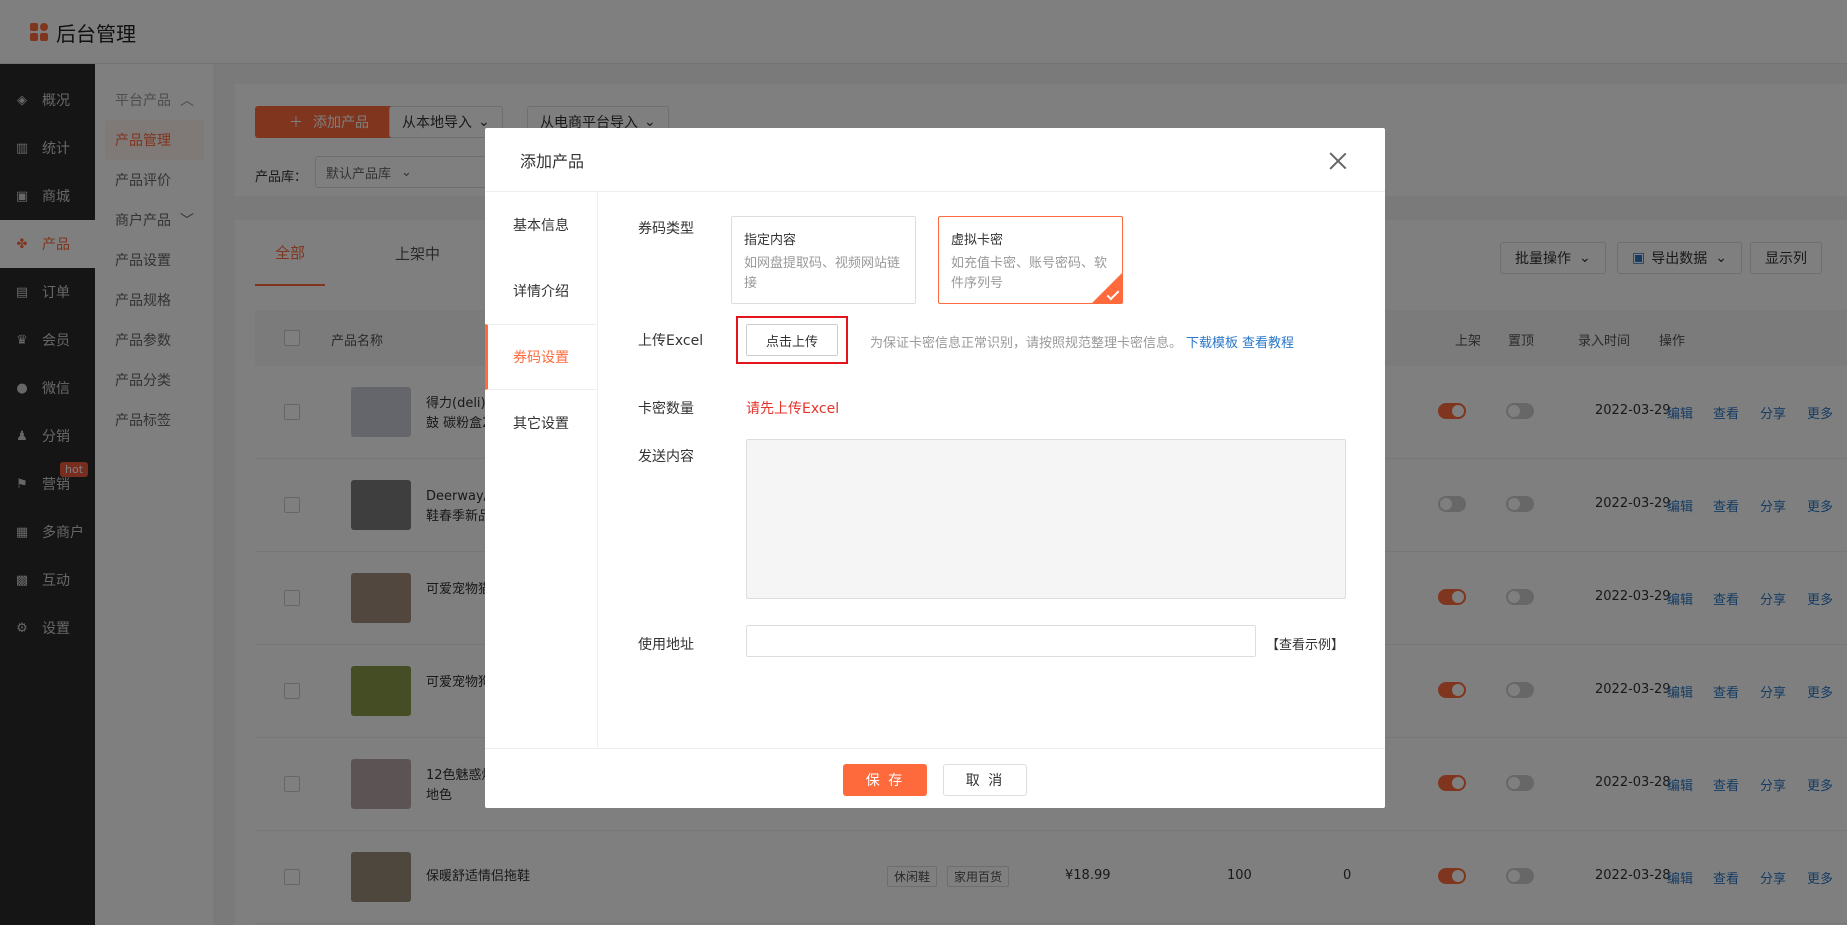  Describe the element at coordinates (666, 409) in the screenshot. I see `card-count-label: 卡密数量` at that location.